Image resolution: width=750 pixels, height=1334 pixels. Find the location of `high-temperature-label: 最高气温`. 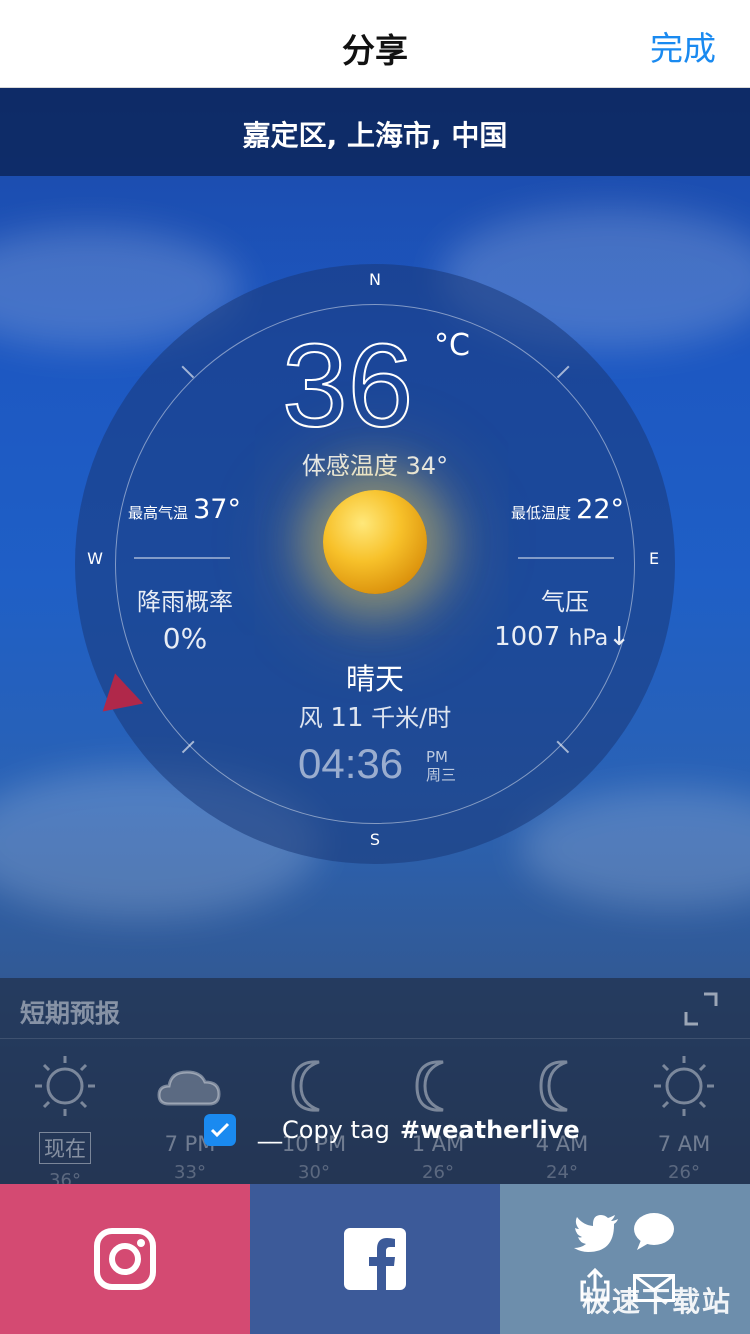

high-temperature-label: 最高气温 is located at coordinates (158, 513).